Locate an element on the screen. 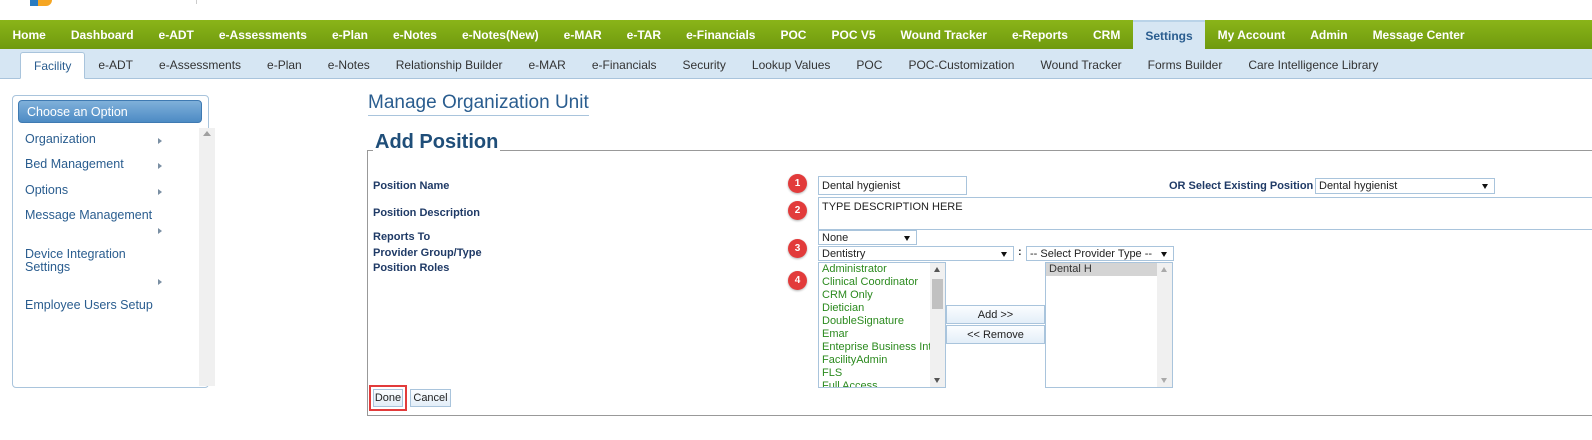 This screenshot has width=1592, height=440. tab-forms-builder: Forms Builder is located at coordinates (1185, 65).